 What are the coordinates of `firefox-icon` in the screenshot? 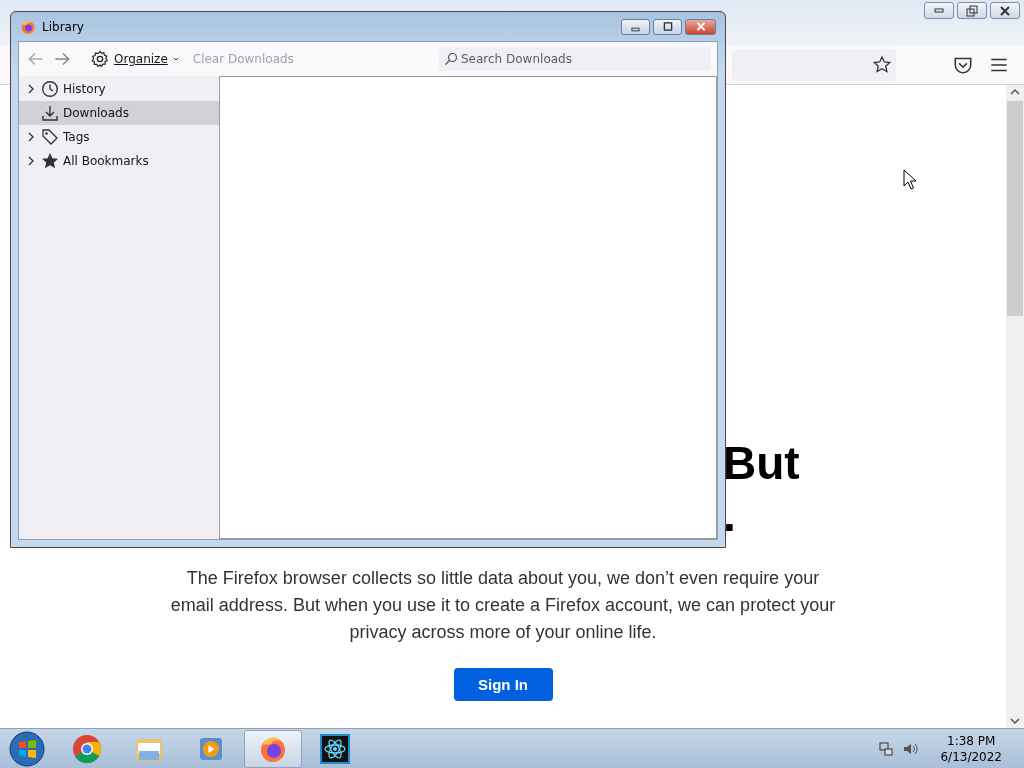 It's located at (28, 26).